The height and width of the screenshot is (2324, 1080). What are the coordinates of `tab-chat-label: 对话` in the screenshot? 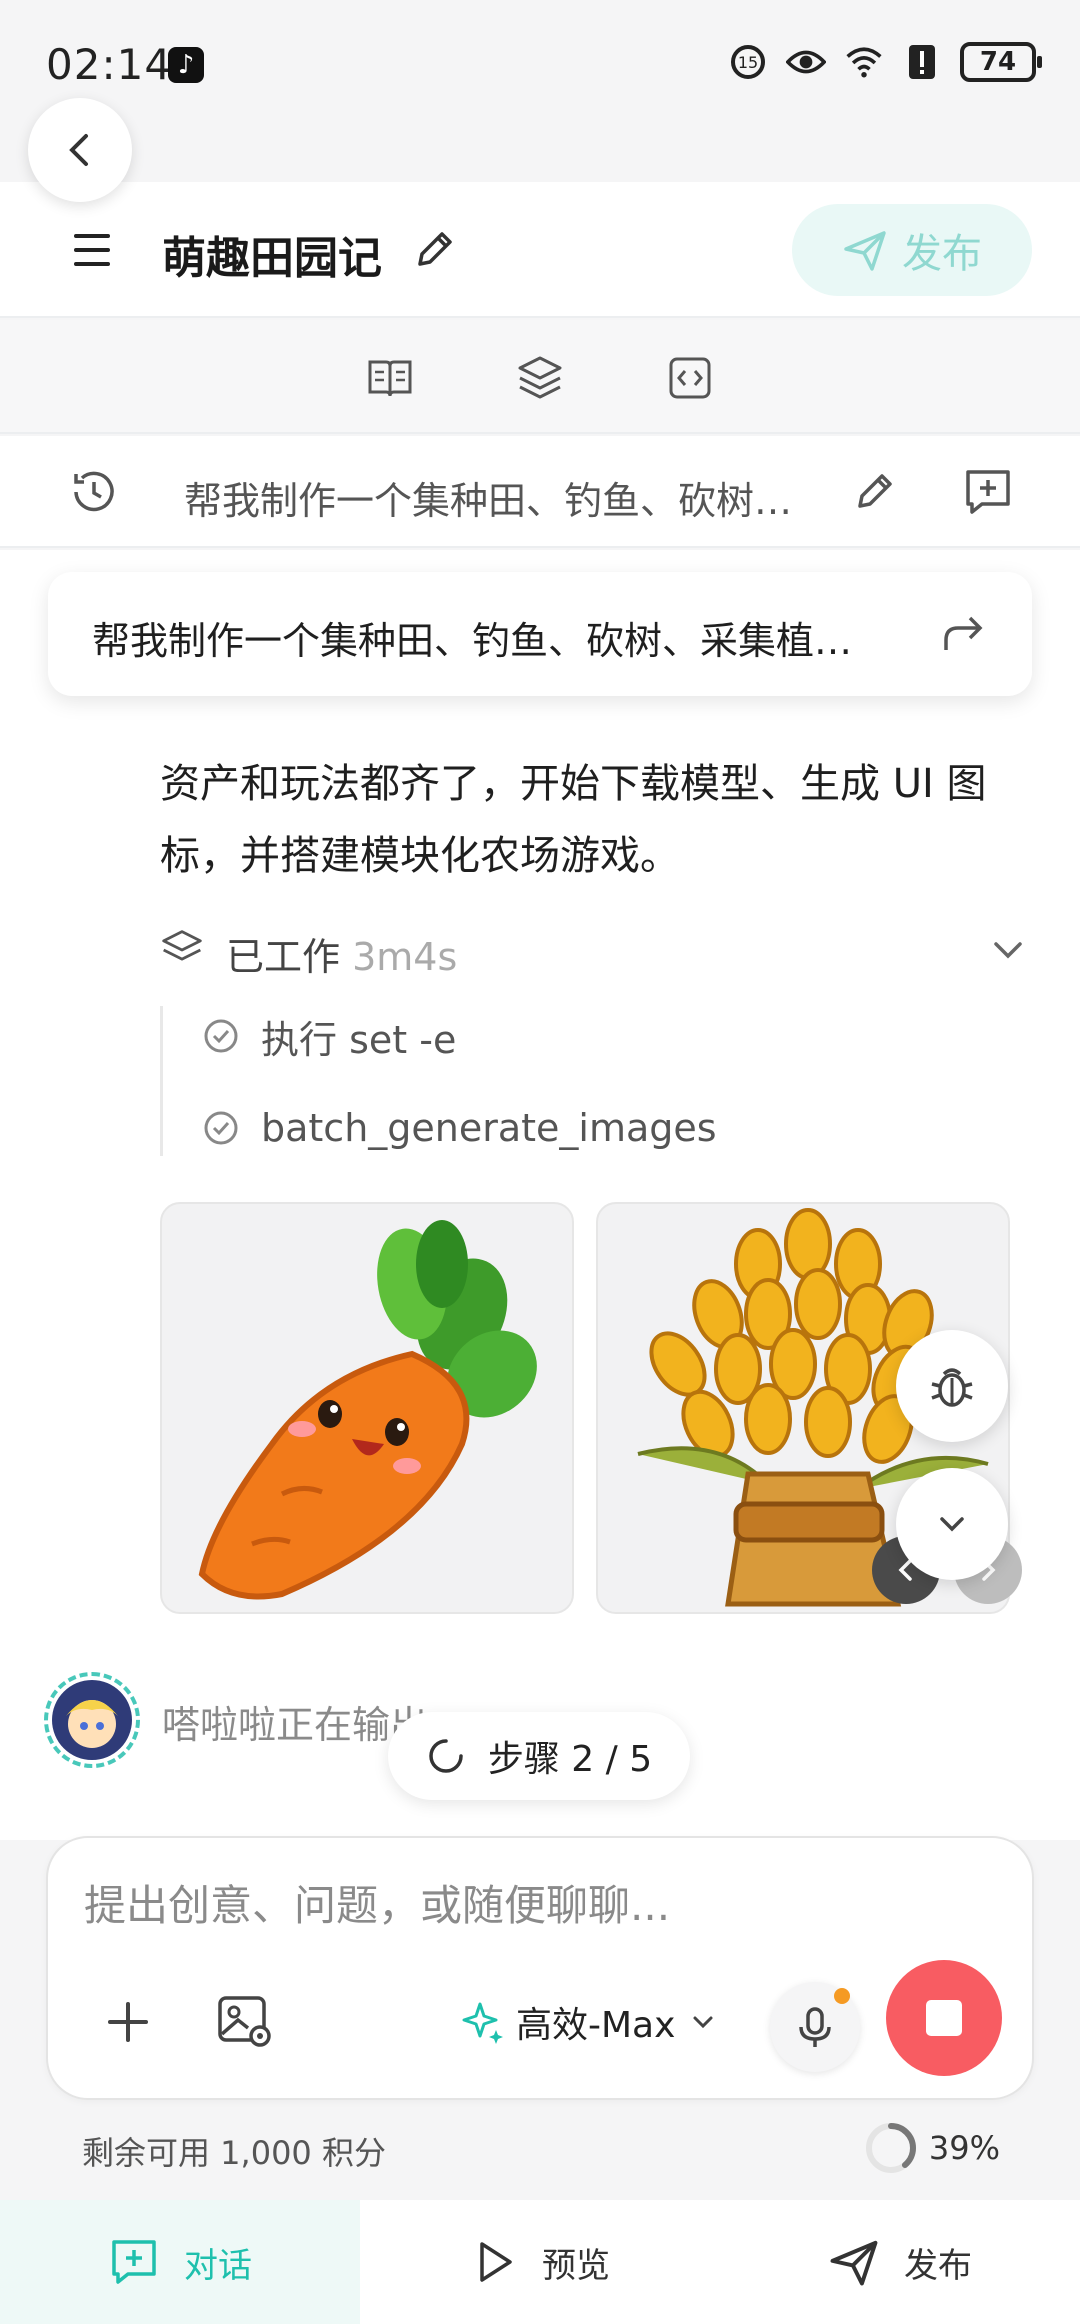 It's located at (218, 2265).